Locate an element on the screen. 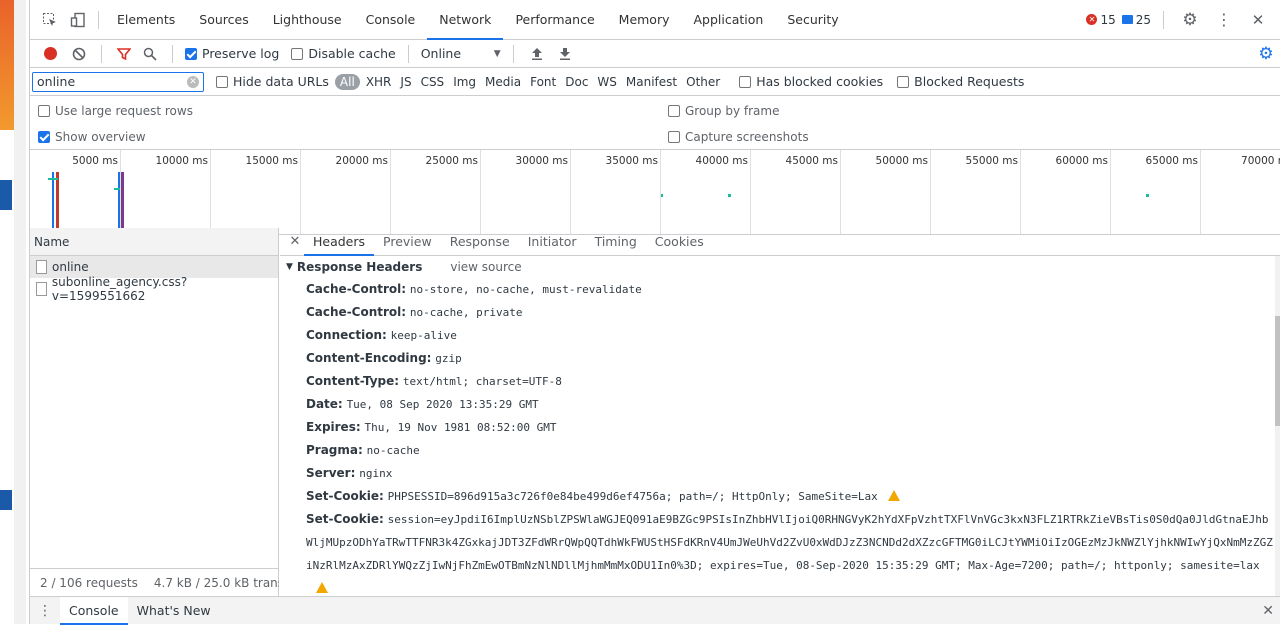 The height and width of the screenshot is (625, 1280). preserve-log-checkbox: Preserve log is located at coordinates (232, 53).